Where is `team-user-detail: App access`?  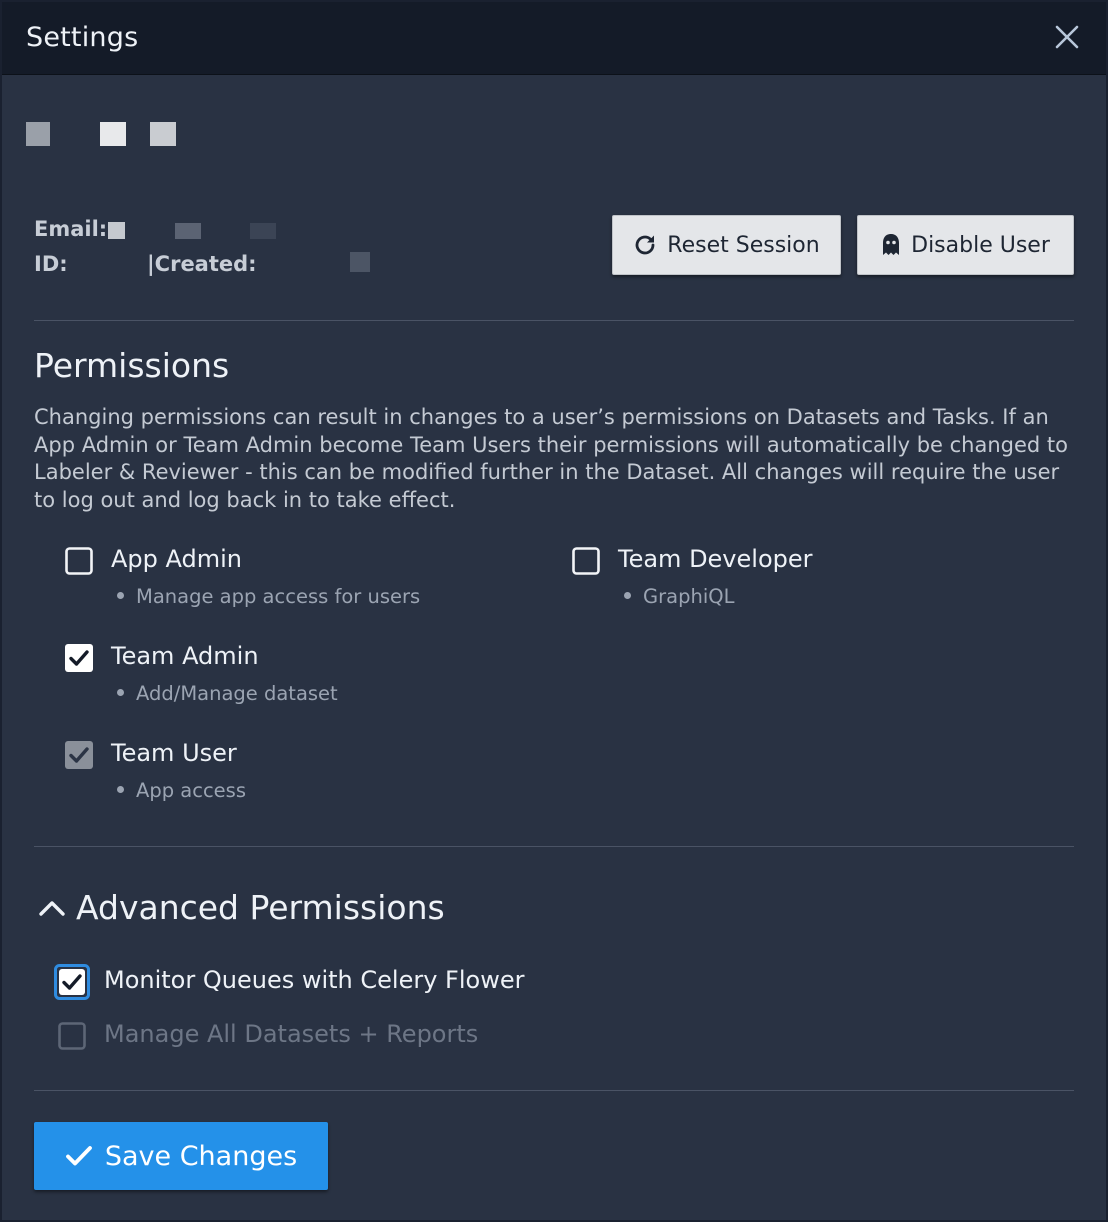
team-user-detail: App access is located at coordinates (181, 790).